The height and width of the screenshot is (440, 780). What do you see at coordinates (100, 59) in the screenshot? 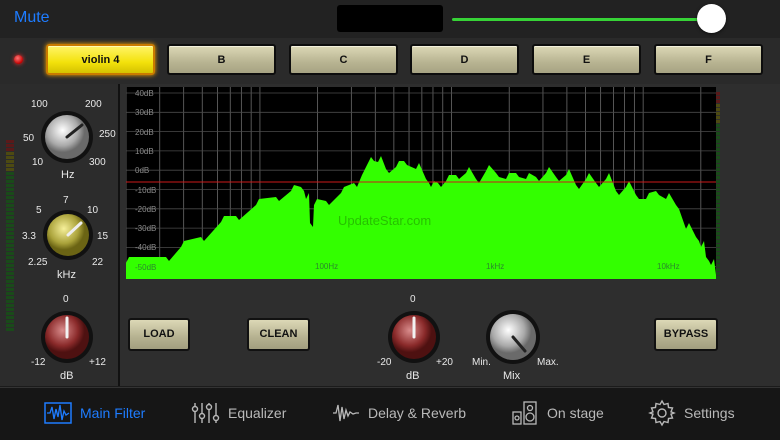
I see `preset-button-a: violin 4` at bounding box center [100, 59].